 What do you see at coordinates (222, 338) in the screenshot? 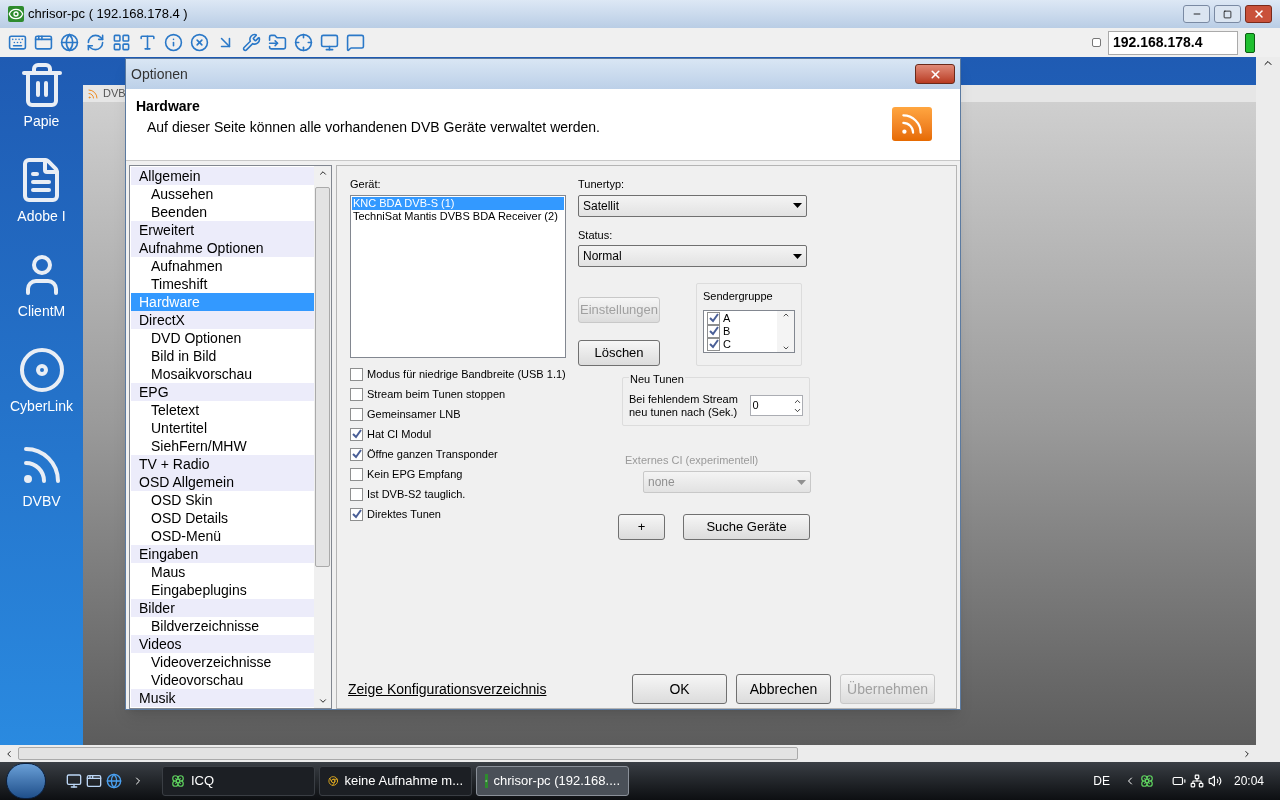
I see `nav-item: DVD Optionen` at bounding box center [222, 338].